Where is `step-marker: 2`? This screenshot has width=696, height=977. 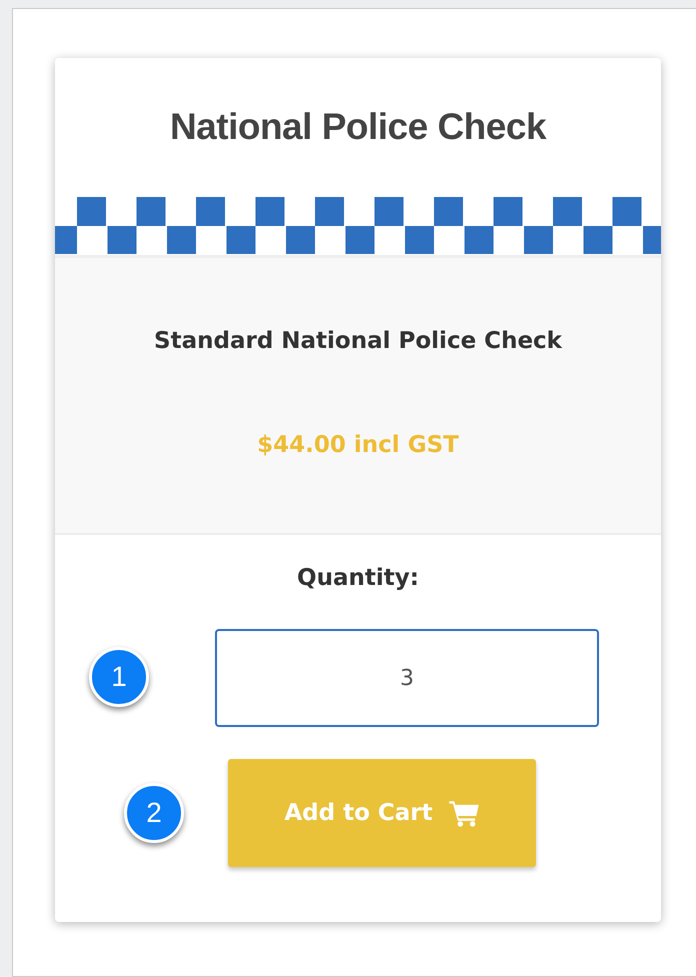 step-marker: 2 is located at coordinates (154, 813).